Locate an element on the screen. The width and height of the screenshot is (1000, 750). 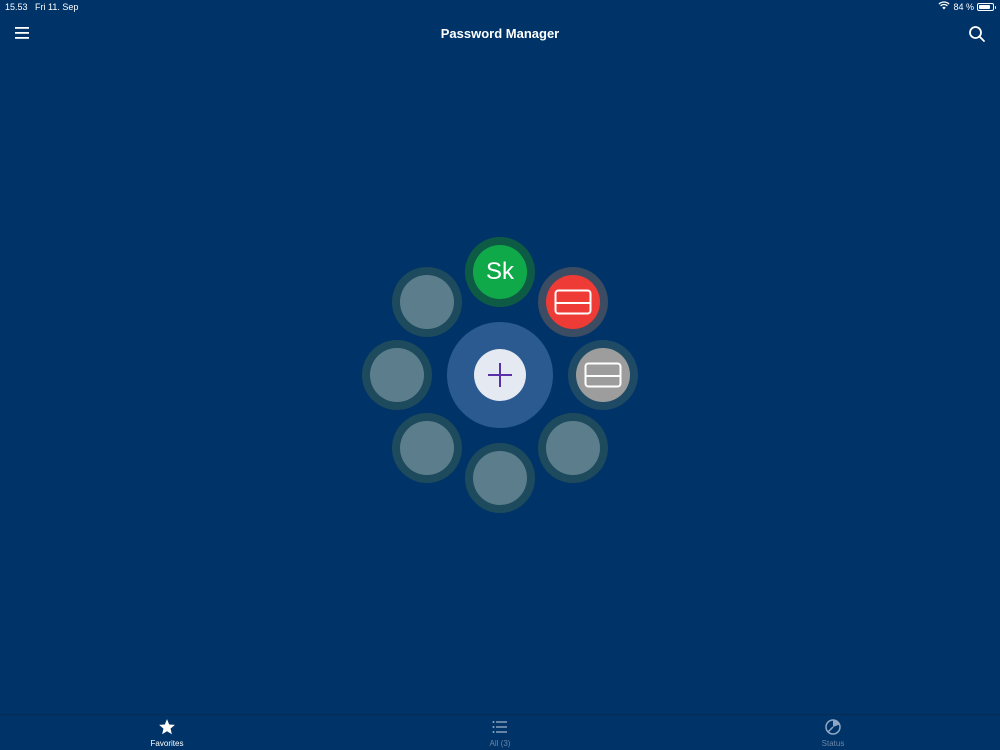
initials-avatar: Sk is located at coordinates (500, 272).